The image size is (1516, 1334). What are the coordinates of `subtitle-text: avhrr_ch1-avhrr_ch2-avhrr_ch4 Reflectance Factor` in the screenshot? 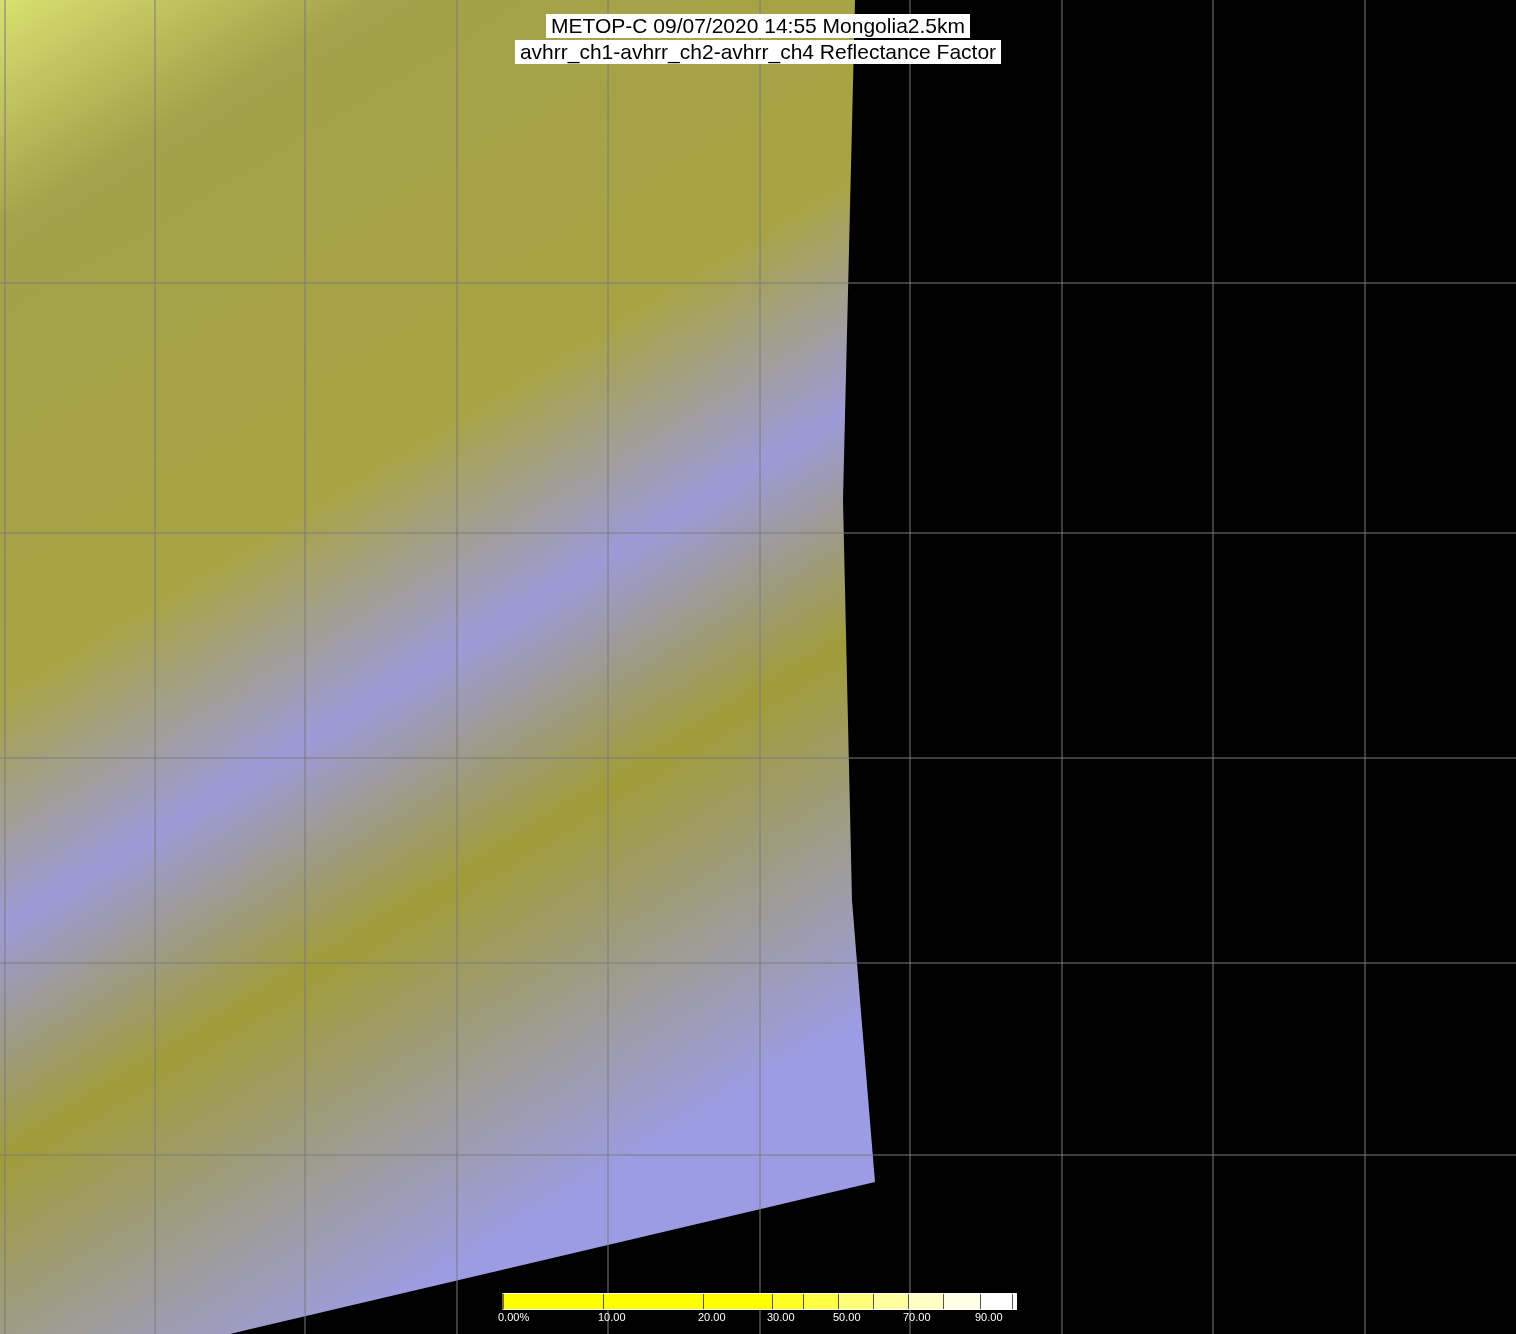 It's located at (758, 52).